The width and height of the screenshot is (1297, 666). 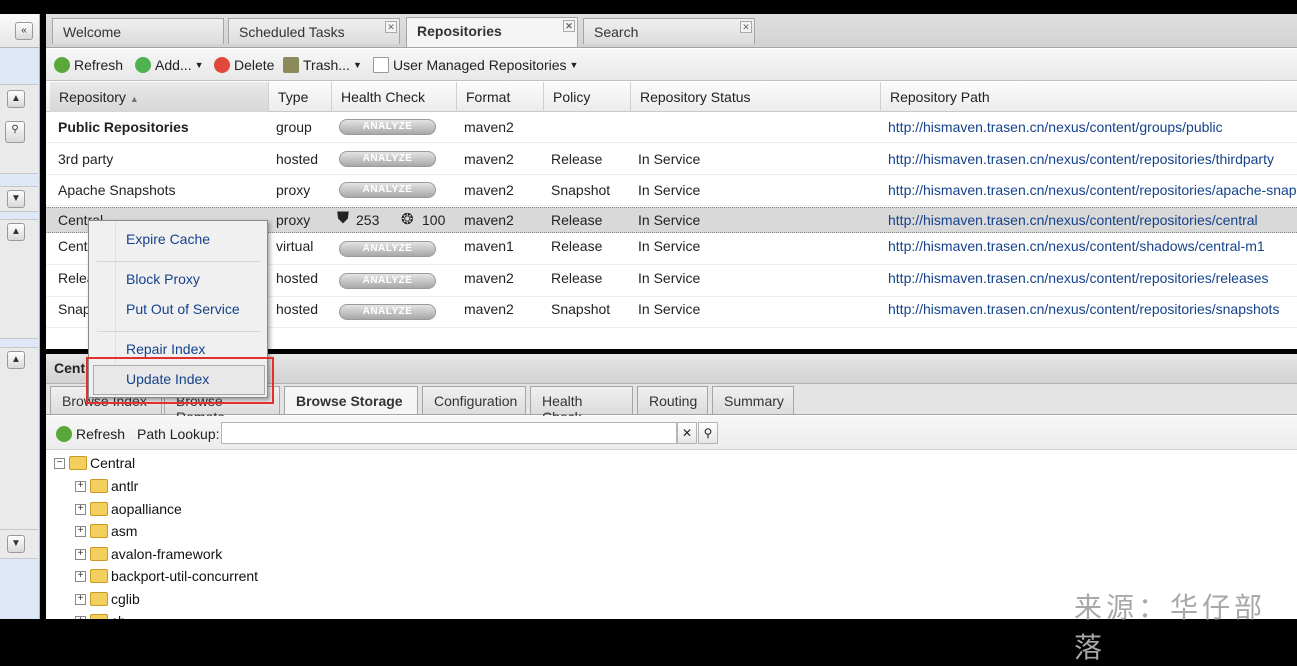 I want to click on tab-browse-storage: Browse Storage, so click(x=351, y=400).